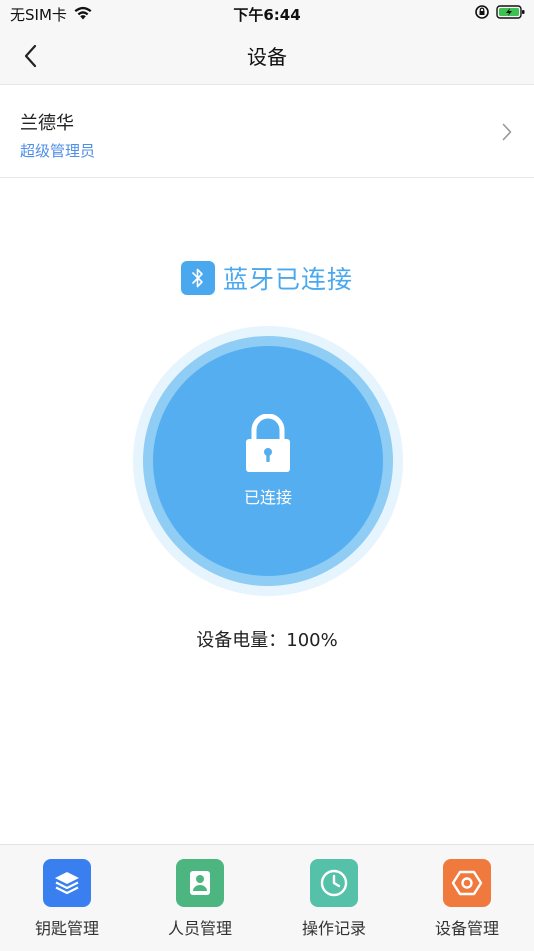 The width and height of the screenshot is (534, 951). I want to click on chevron-right-icon, so click(507, 132).